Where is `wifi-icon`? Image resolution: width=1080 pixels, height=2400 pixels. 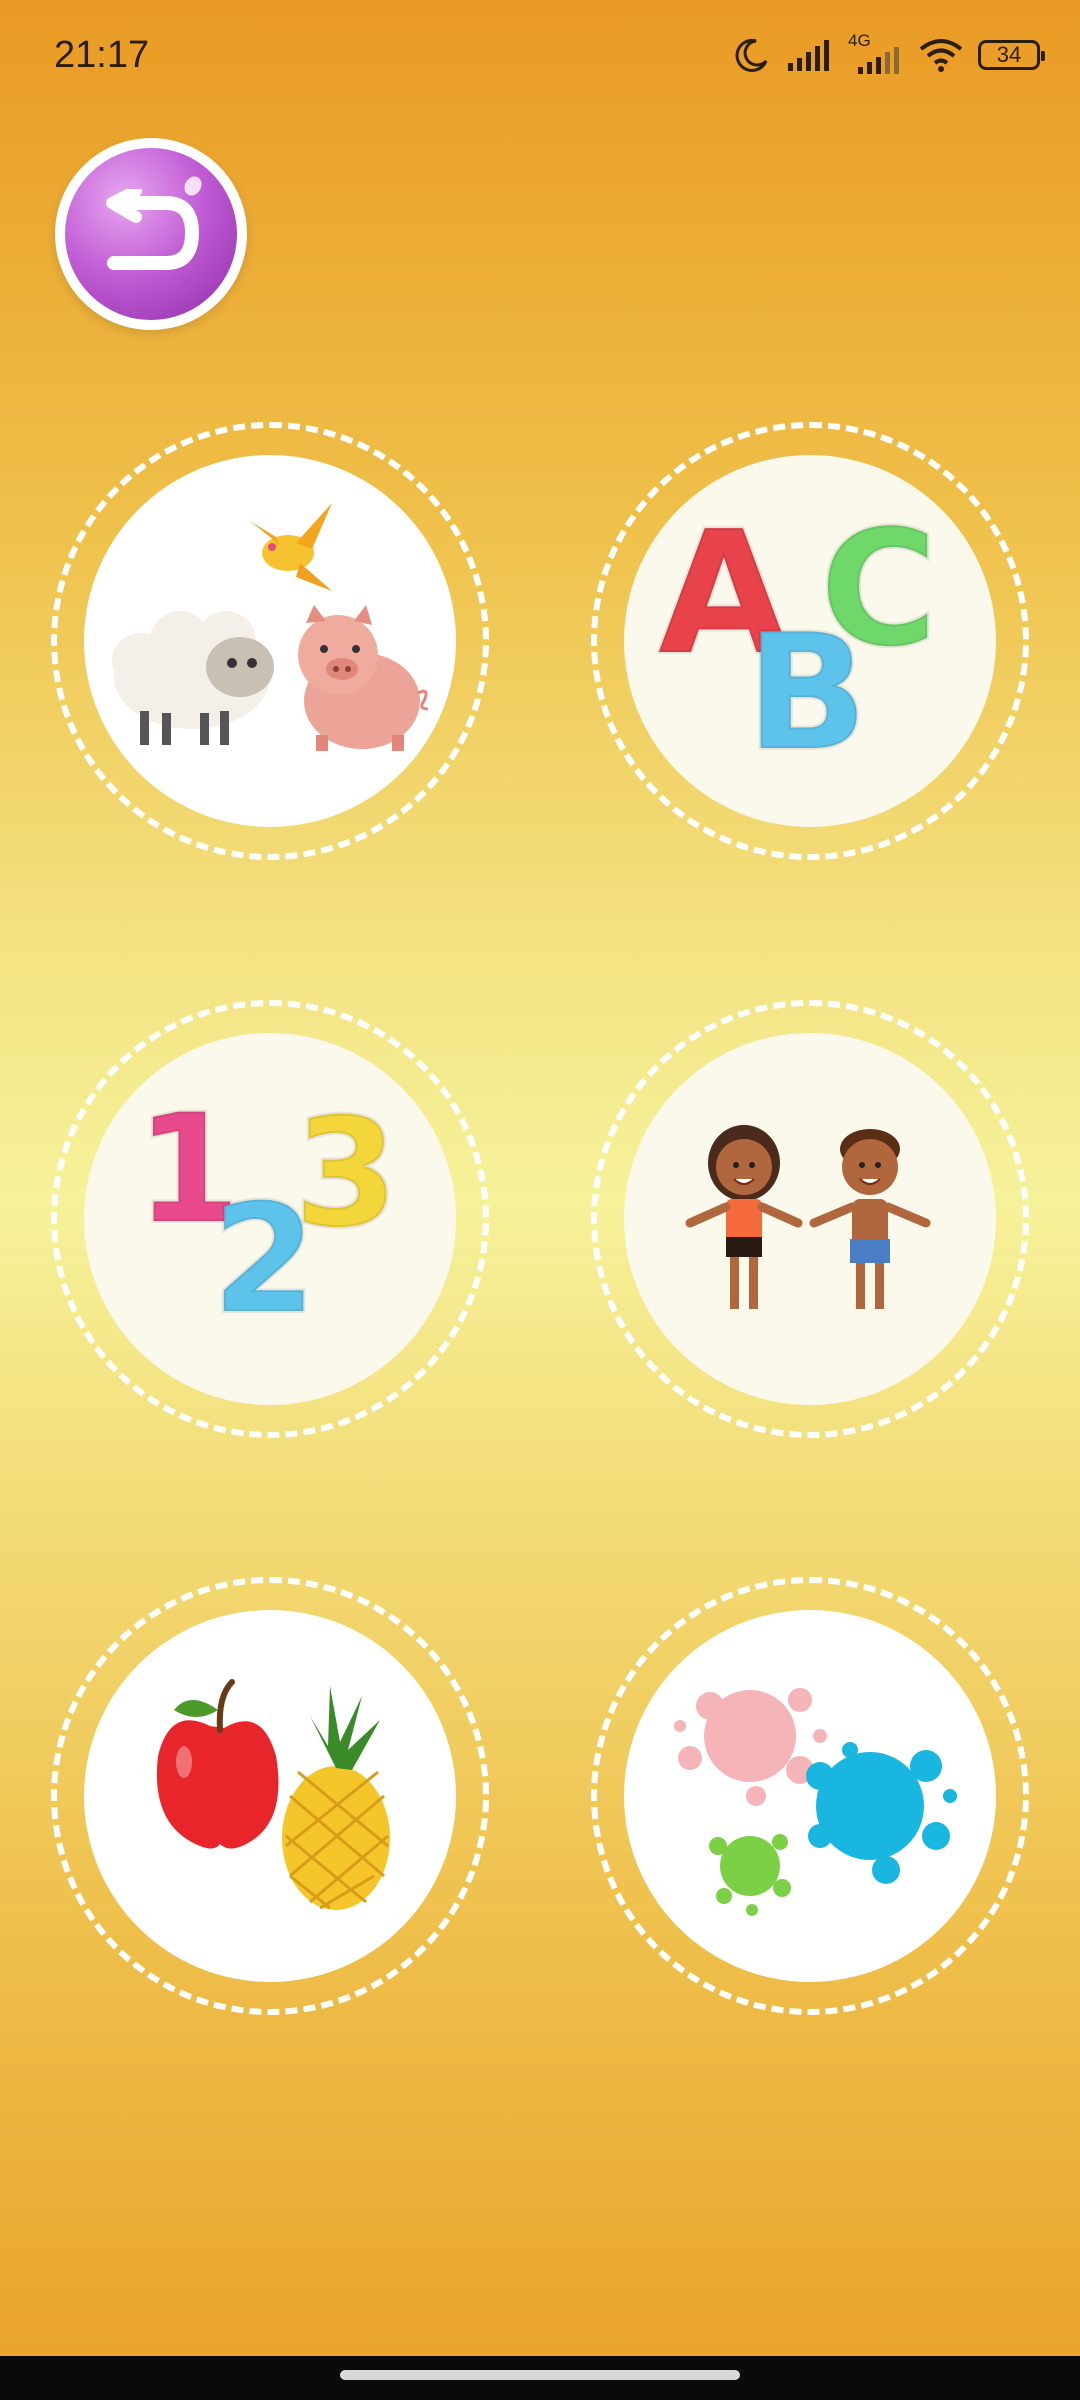 wifi-icon is located at coordinates (941, 55).